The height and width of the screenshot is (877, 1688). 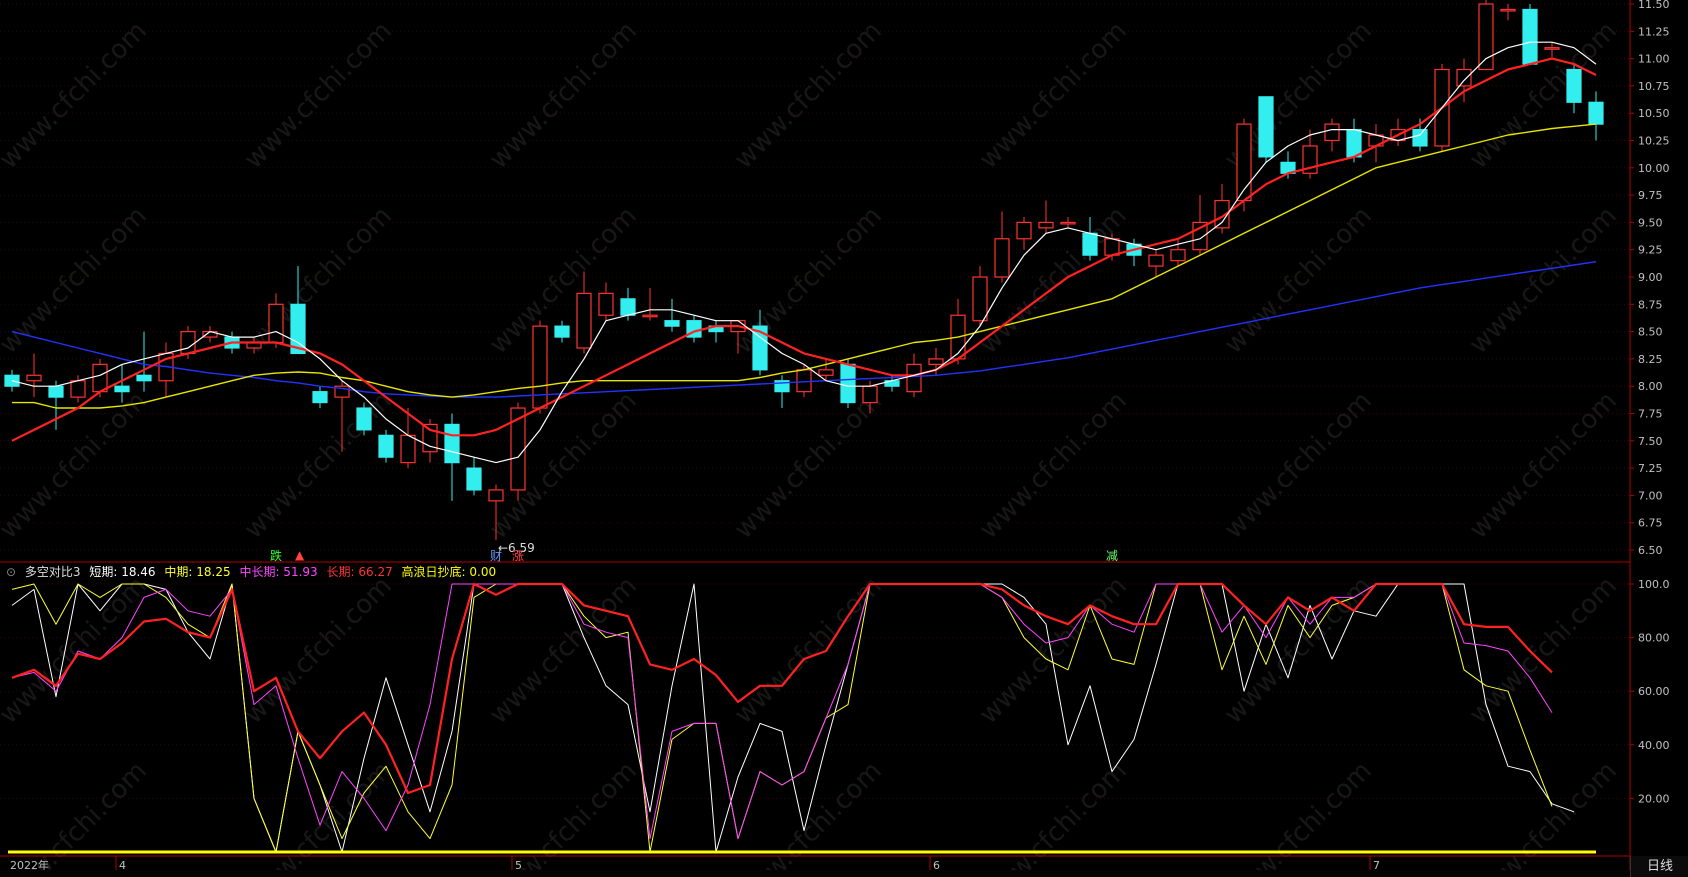 What do you see at coordinates (53, 572) in the screenshot?
I see `legend-name: 多空对比3` at bounding box center [53, 572].